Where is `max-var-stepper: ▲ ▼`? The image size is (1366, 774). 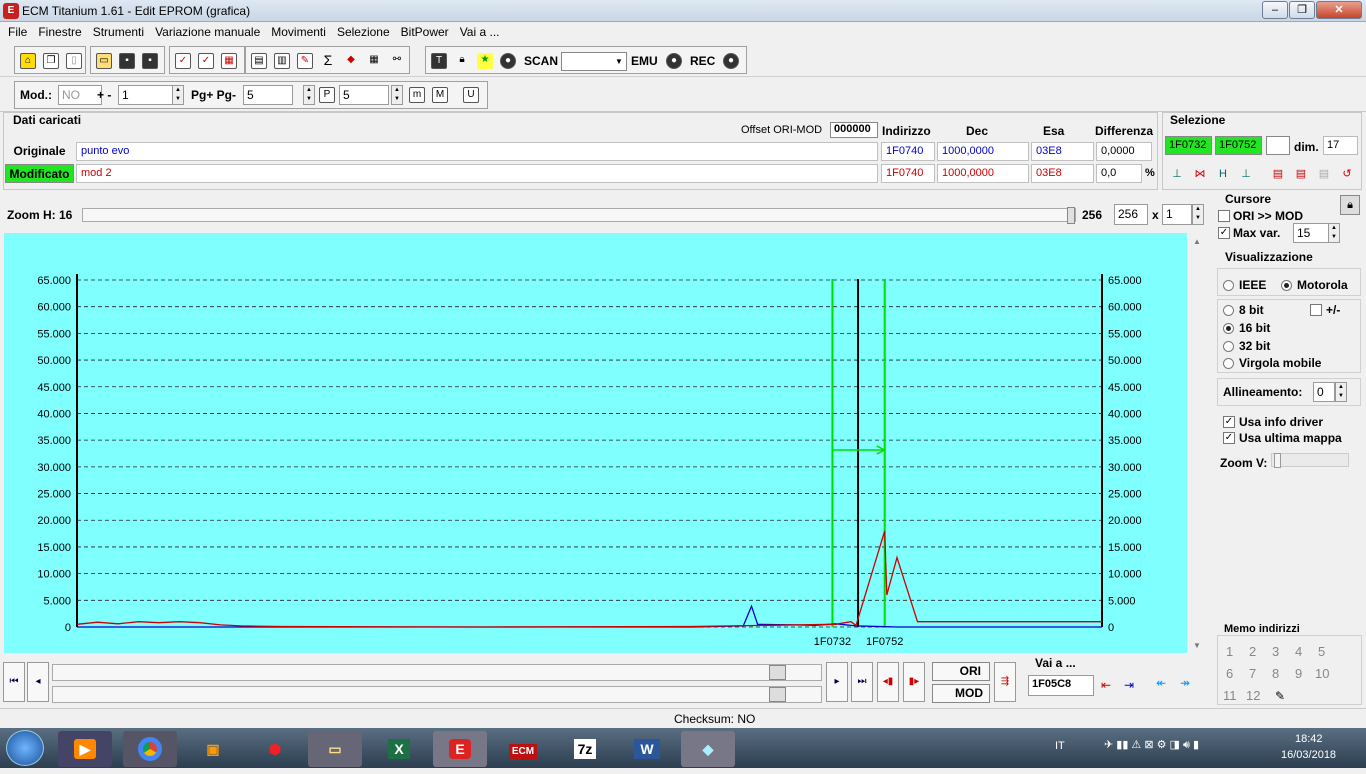 max-var-stepper: ▲ ▼ is located at coordinates (1334, 233).